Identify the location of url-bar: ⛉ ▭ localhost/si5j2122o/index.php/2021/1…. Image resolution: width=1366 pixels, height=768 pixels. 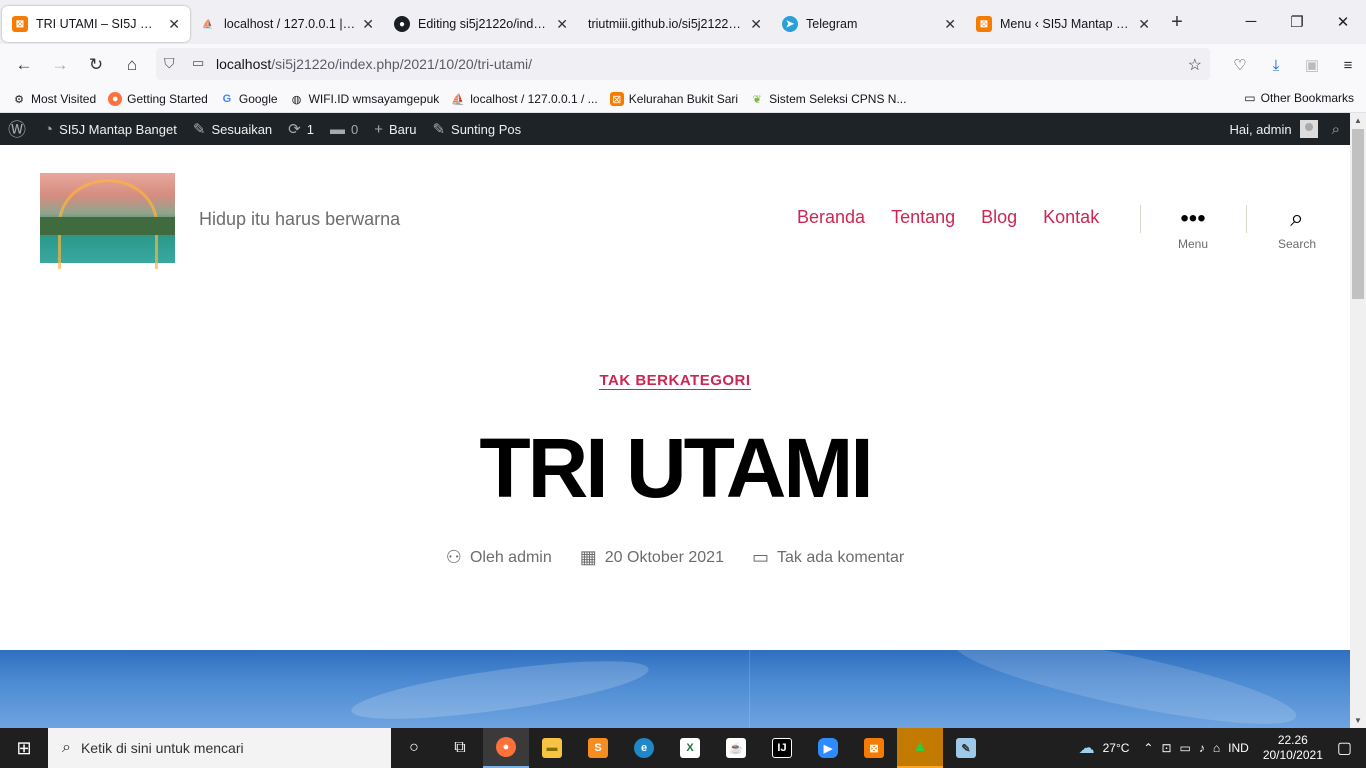
(683, 64).